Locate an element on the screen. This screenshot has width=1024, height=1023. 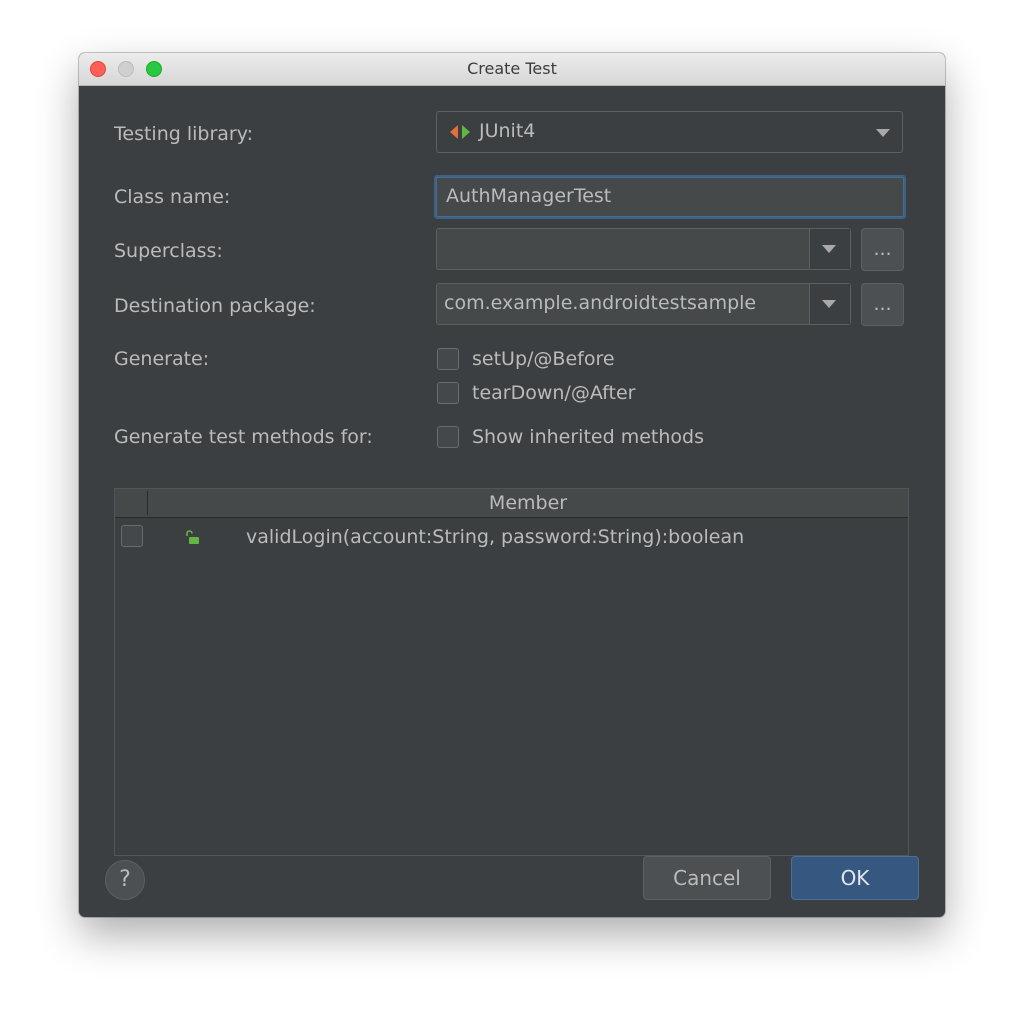
testing-library-label: Testing library: is located at coordinates (183, 134).